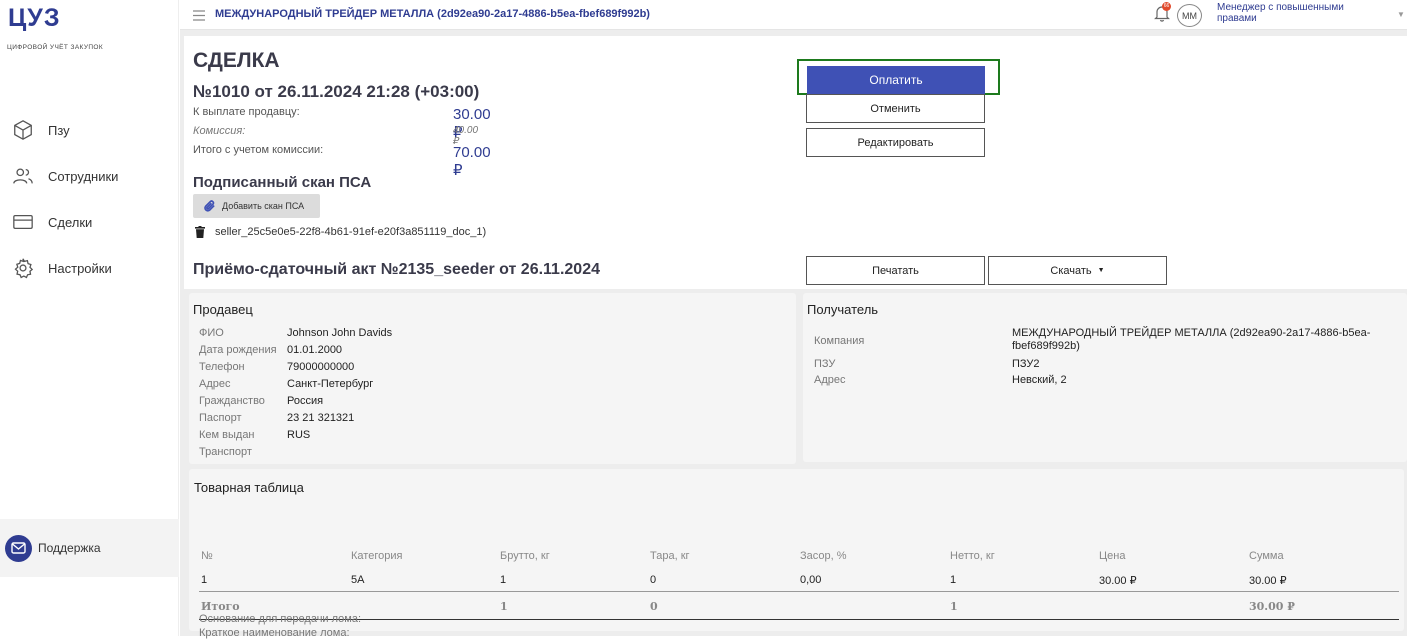  What do you see at coordinates (1189, 15) in the screenshot?
I see `avatar: ММ` at bounding box center [1189, 15].